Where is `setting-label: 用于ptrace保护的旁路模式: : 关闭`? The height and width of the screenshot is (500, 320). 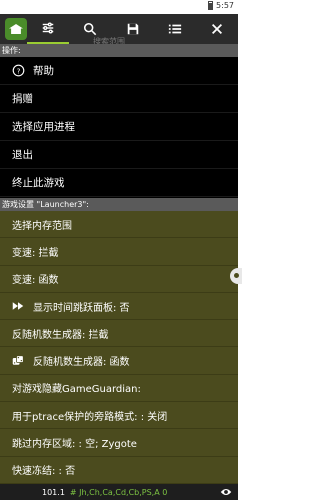 setting-label: 用于ptrace保护的旁路模式: : 关闭 is located at coordinates (90, 417).